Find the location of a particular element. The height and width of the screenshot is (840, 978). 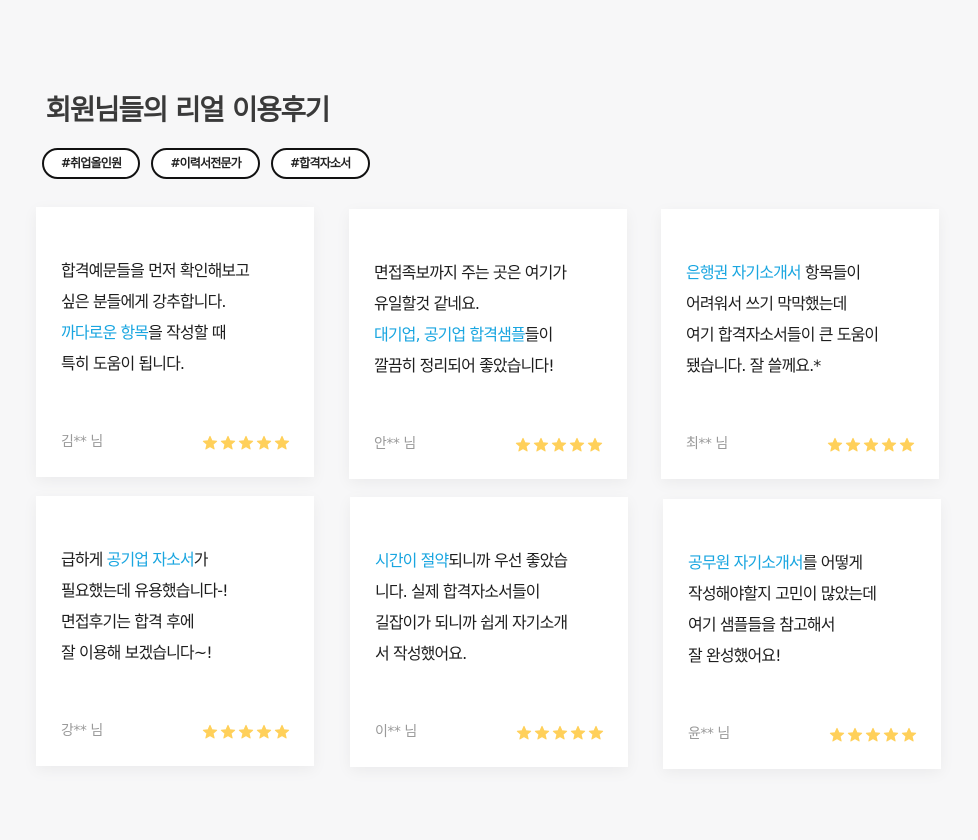

review-segment: 여기 샘플들을 참고해서 is located at coordinates (761, 624).